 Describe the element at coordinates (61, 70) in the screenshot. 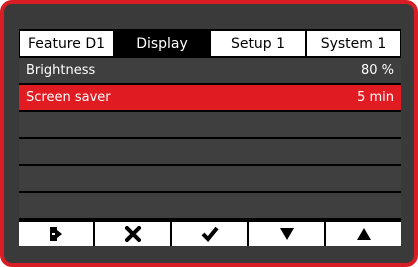

I see `setting-label: Brightness` at that location.